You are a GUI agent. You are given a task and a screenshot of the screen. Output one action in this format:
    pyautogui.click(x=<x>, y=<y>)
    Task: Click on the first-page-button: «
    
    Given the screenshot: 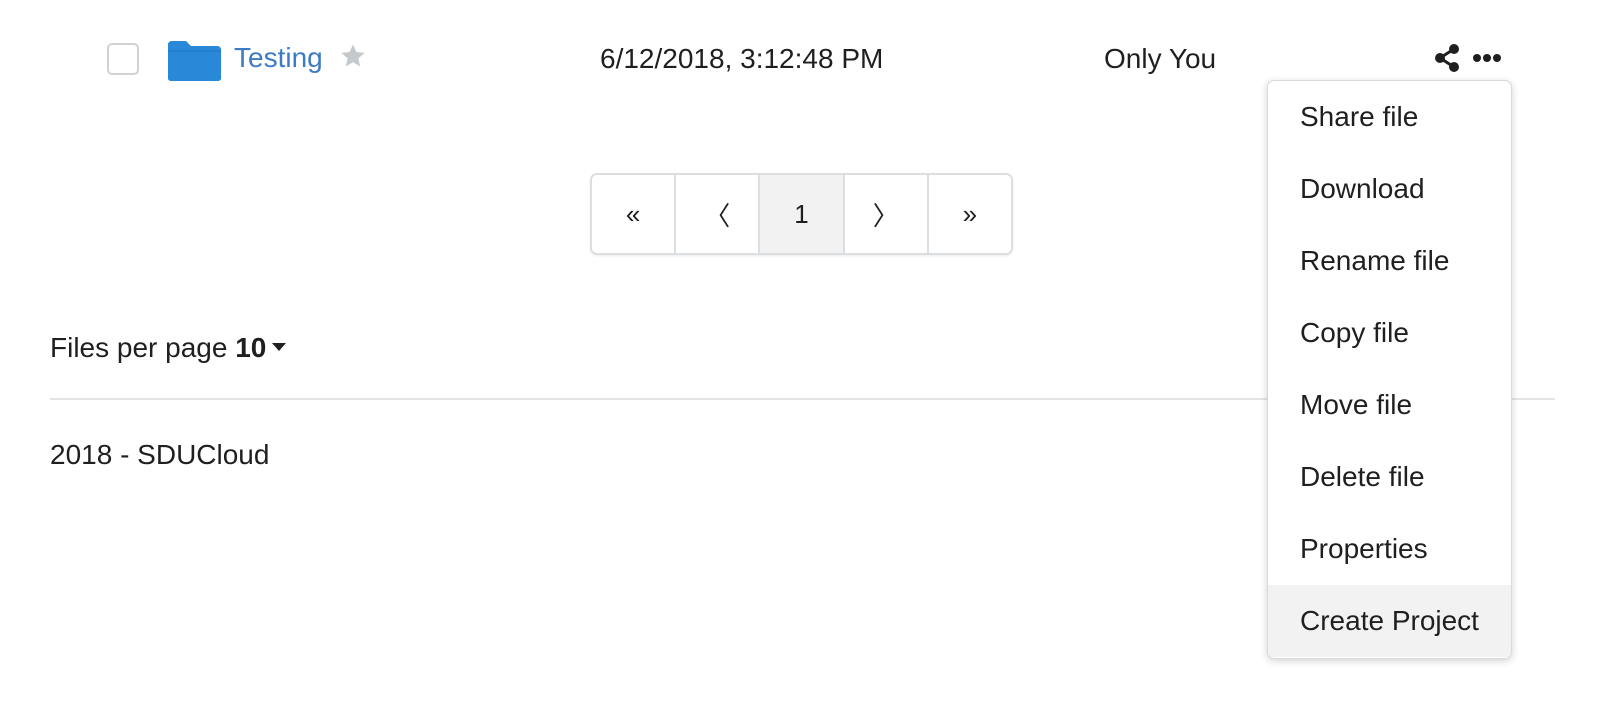 What is the action you would take?
    pyautogui.click(x=634, y=214)
    